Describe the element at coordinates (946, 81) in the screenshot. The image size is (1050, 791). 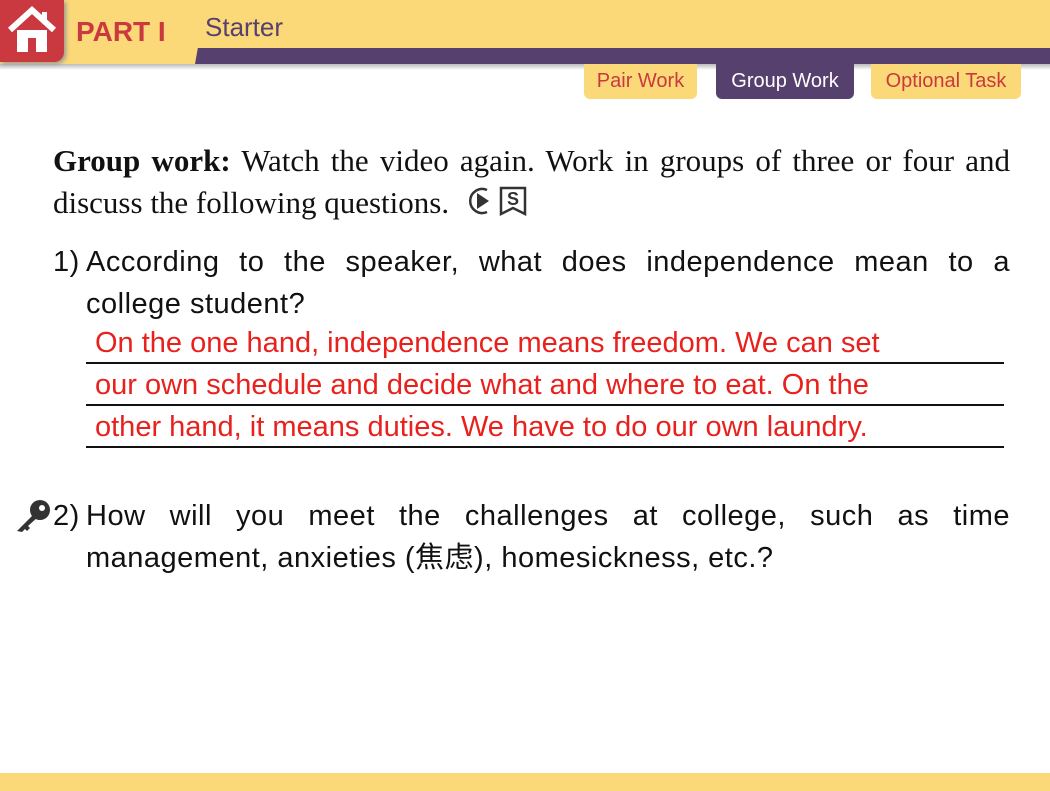
I see `tab-optional-task: Optional Task` at that location.